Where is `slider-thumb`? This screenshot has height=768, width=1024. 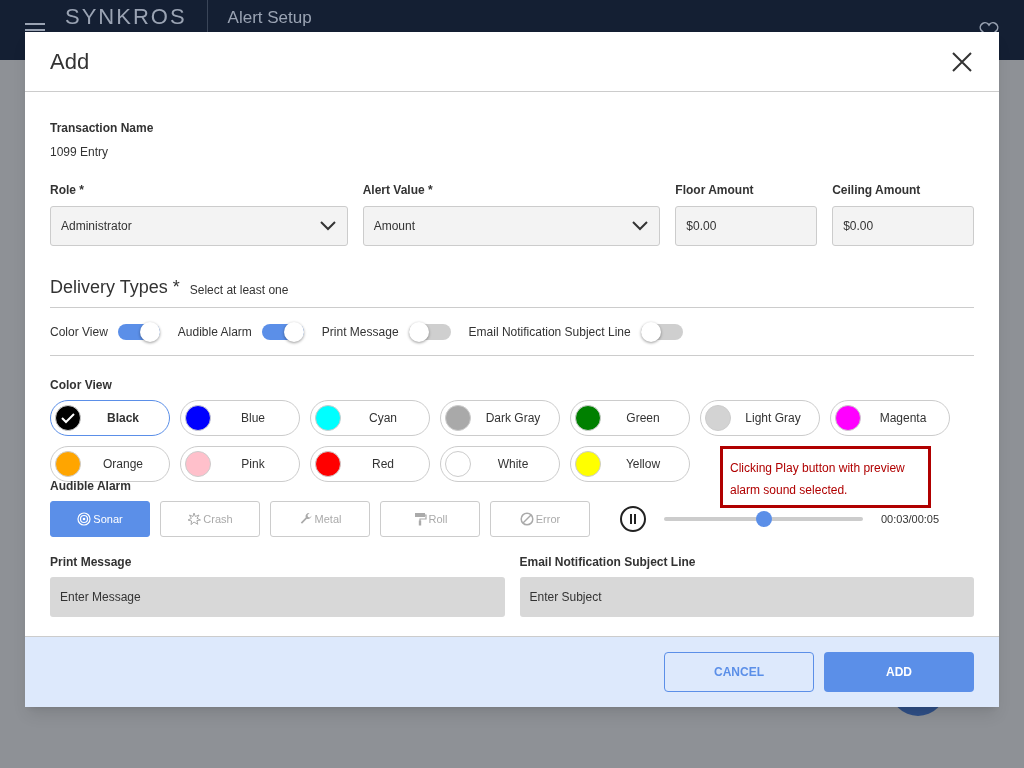
slider-thumb is located at coordinates (763, 519).